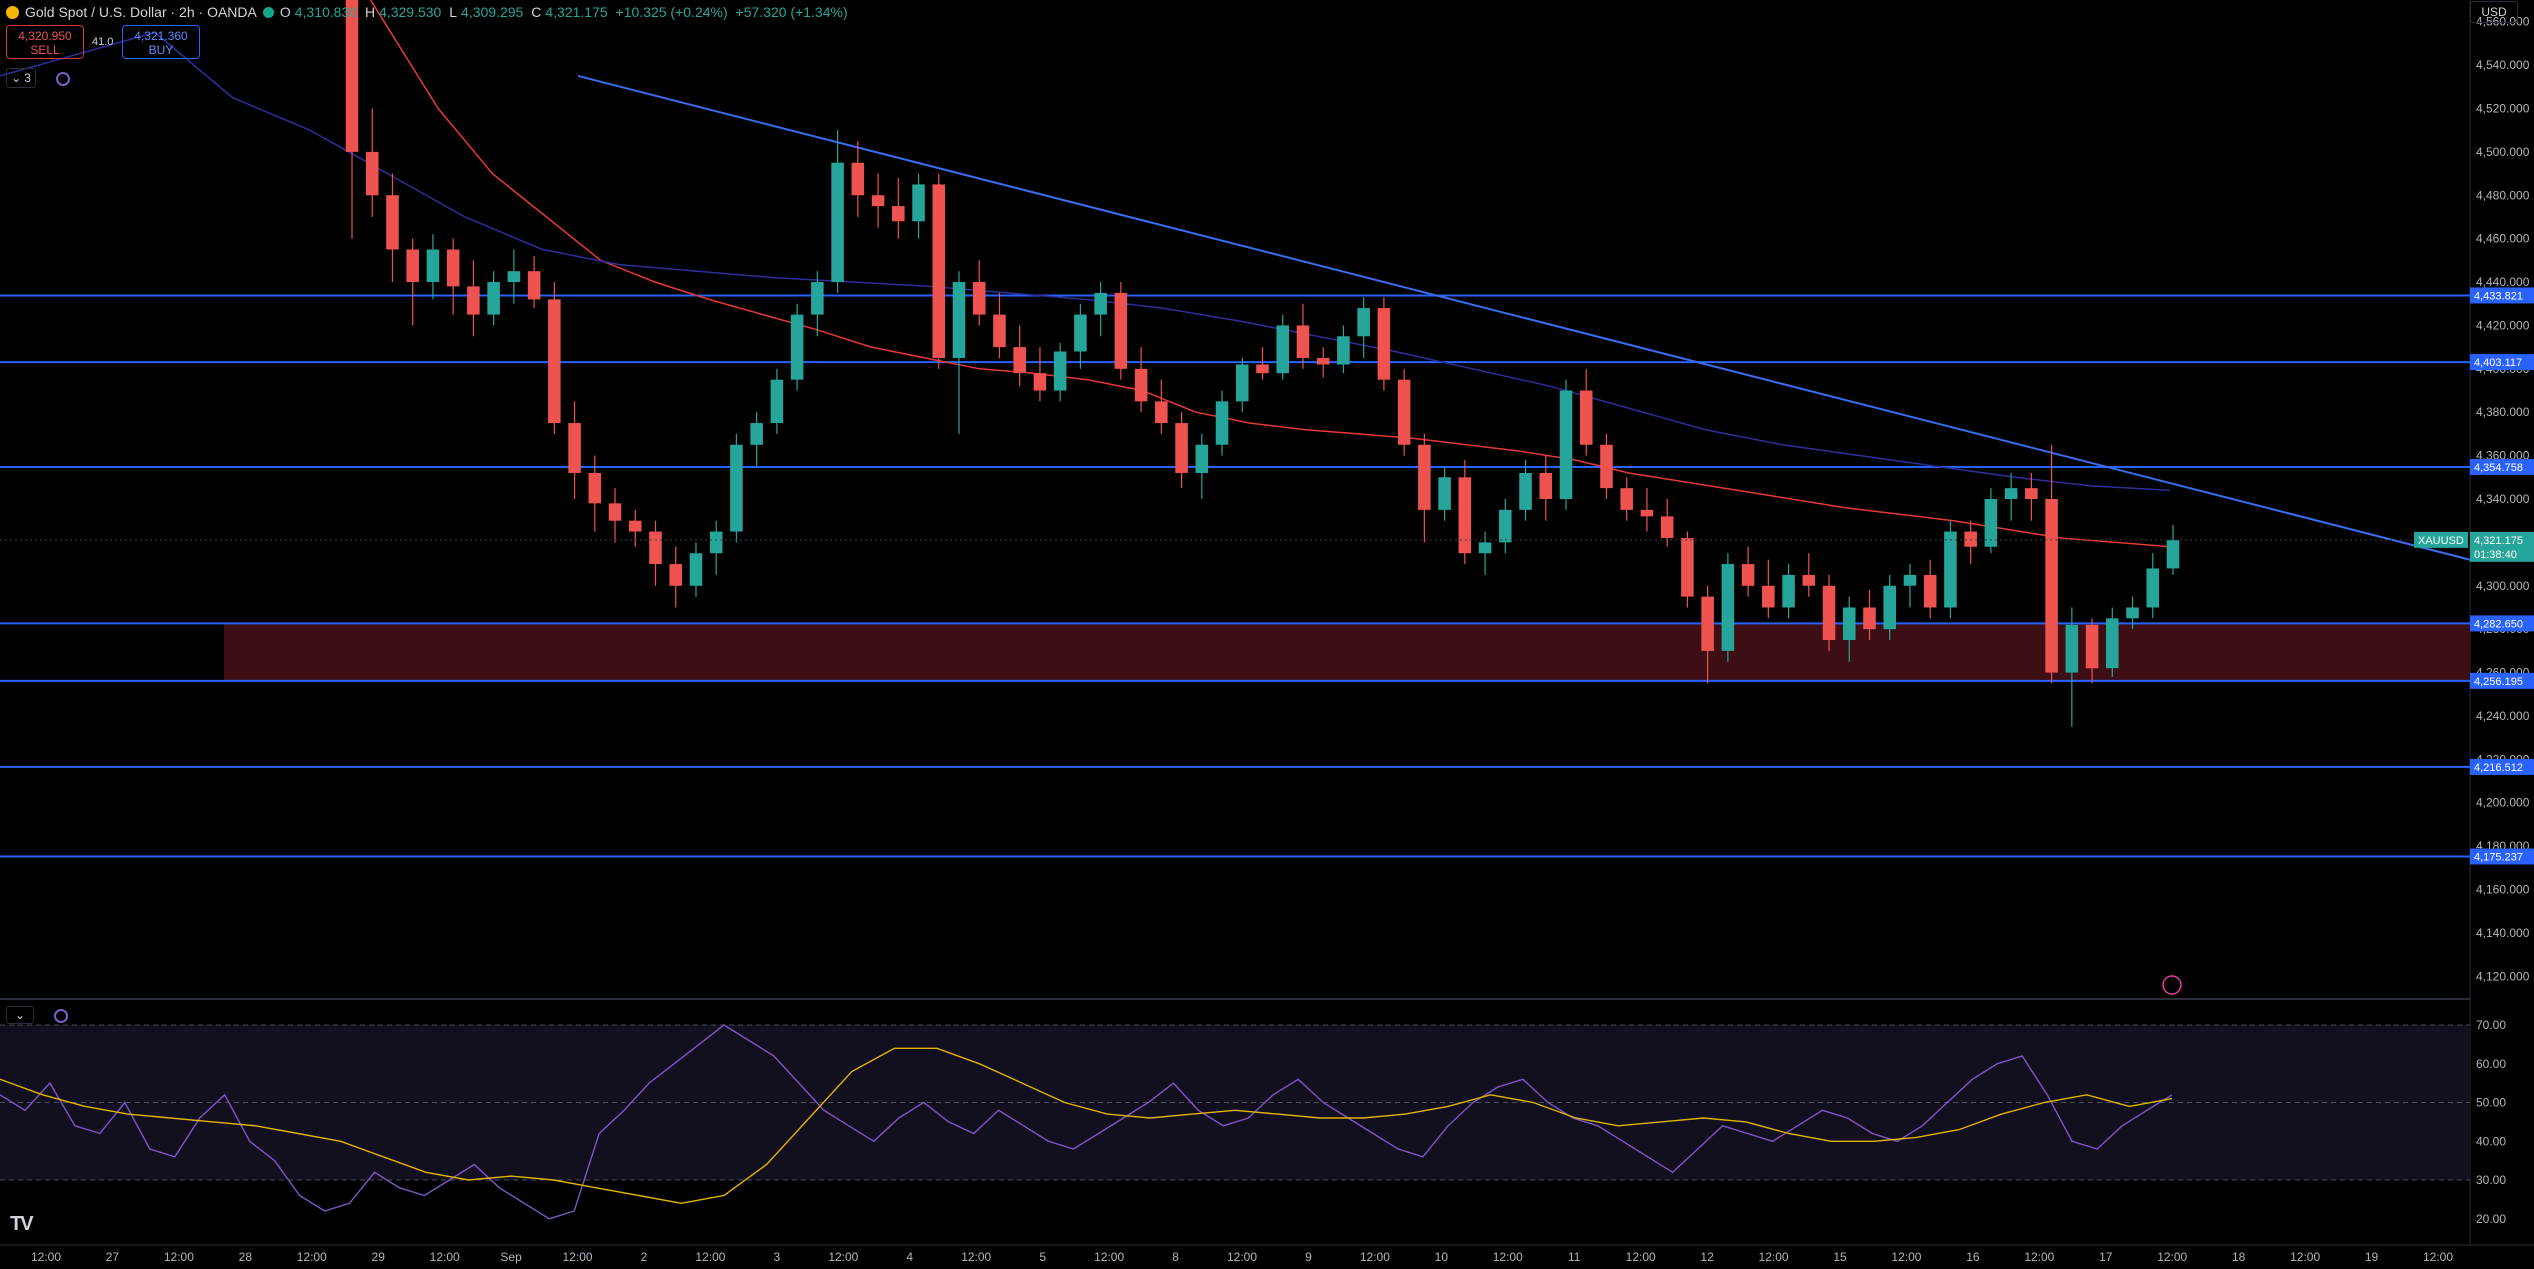 The width and height of the screenshot is (2534, 1269). I want to click on sell-button: 4,320.950 SELL, so click(45, 42).